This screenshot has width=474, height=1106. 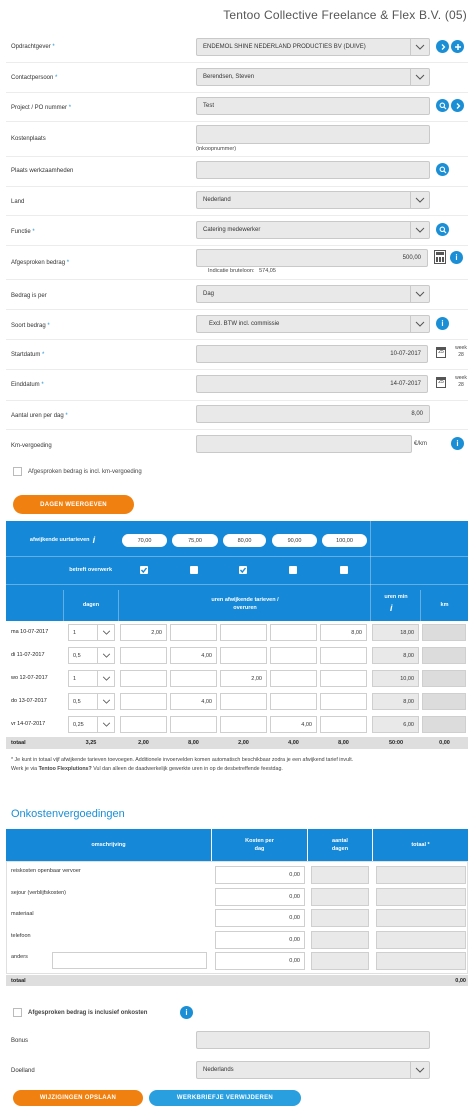 I want to click on contactpersoon-select: Berendsen, Steven, so click(x=313, y=77).